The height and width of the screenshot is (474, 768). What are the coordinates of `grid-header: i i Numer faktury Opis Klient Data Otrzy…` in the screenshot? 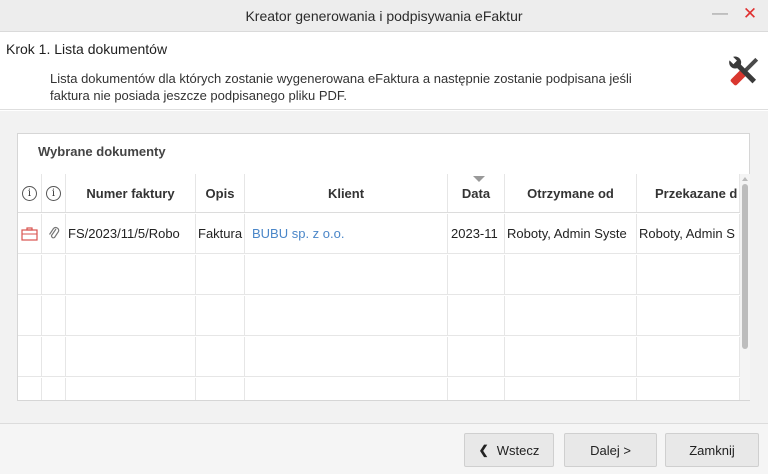 It's located at (379, 193).